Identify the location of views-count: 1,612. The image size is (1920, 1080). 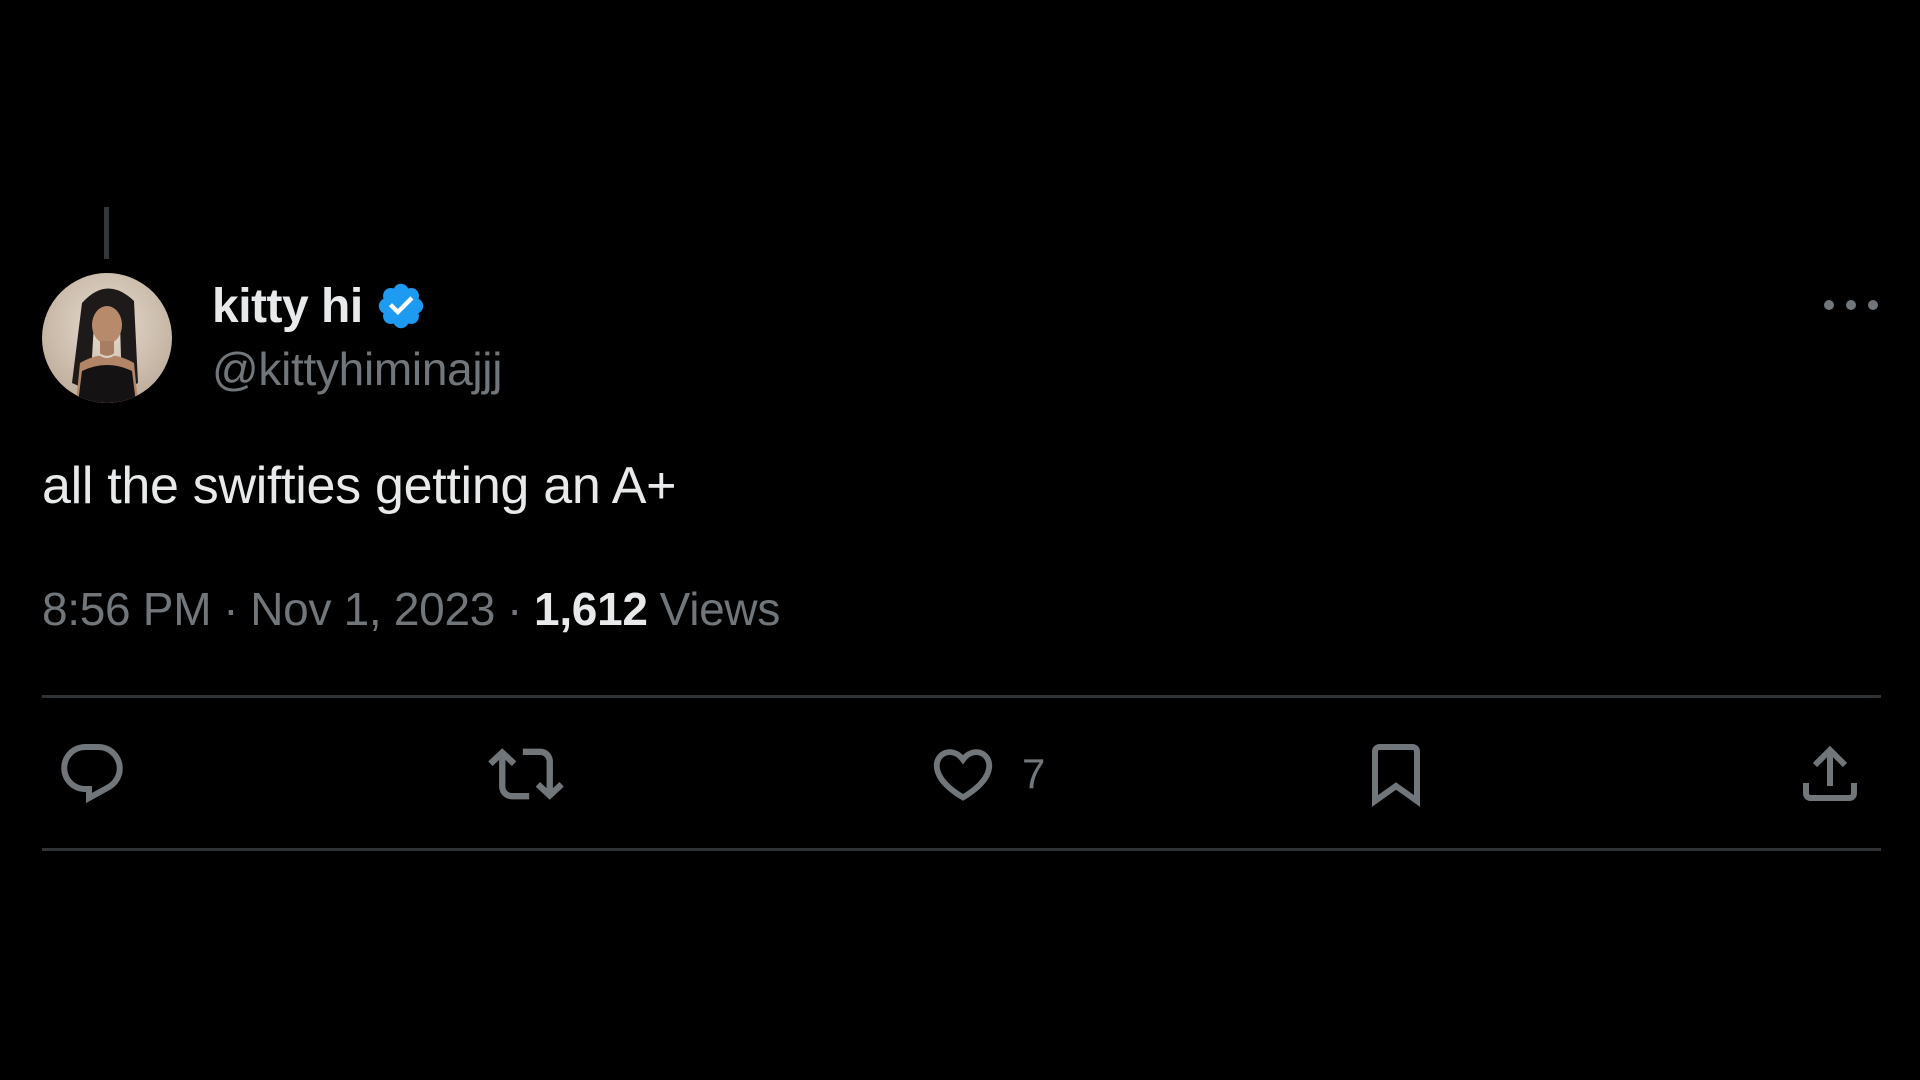
(591, 609).